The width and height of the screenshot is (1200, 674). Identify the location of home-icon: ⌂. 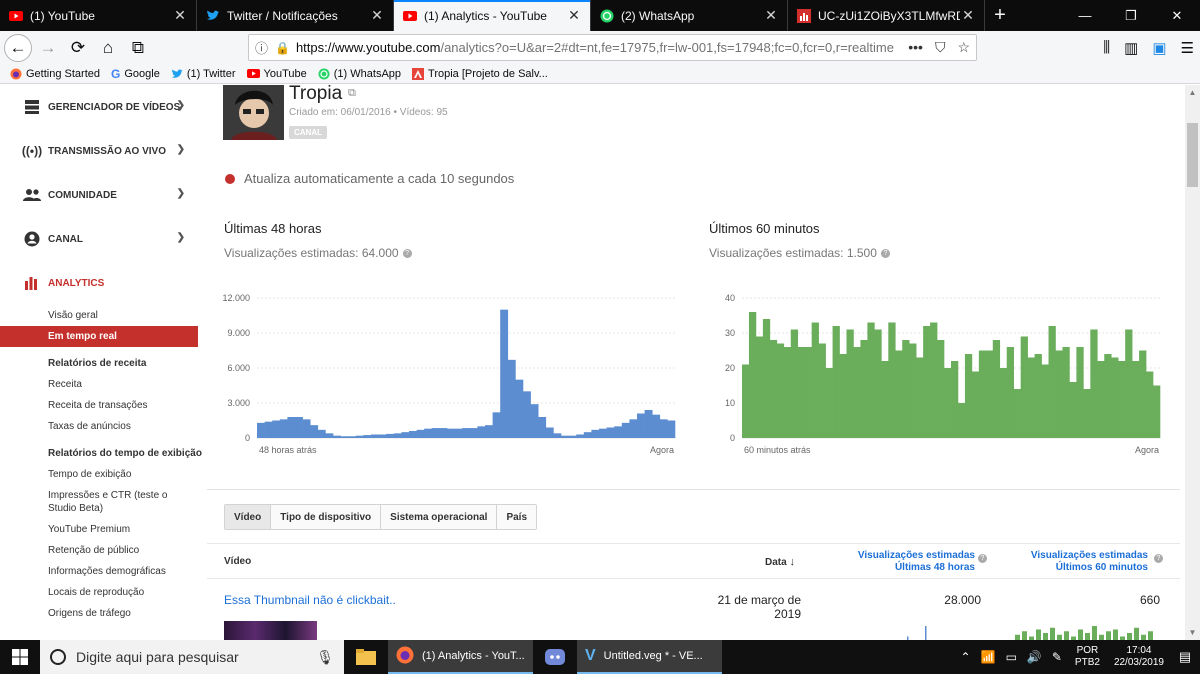
(108, 48).